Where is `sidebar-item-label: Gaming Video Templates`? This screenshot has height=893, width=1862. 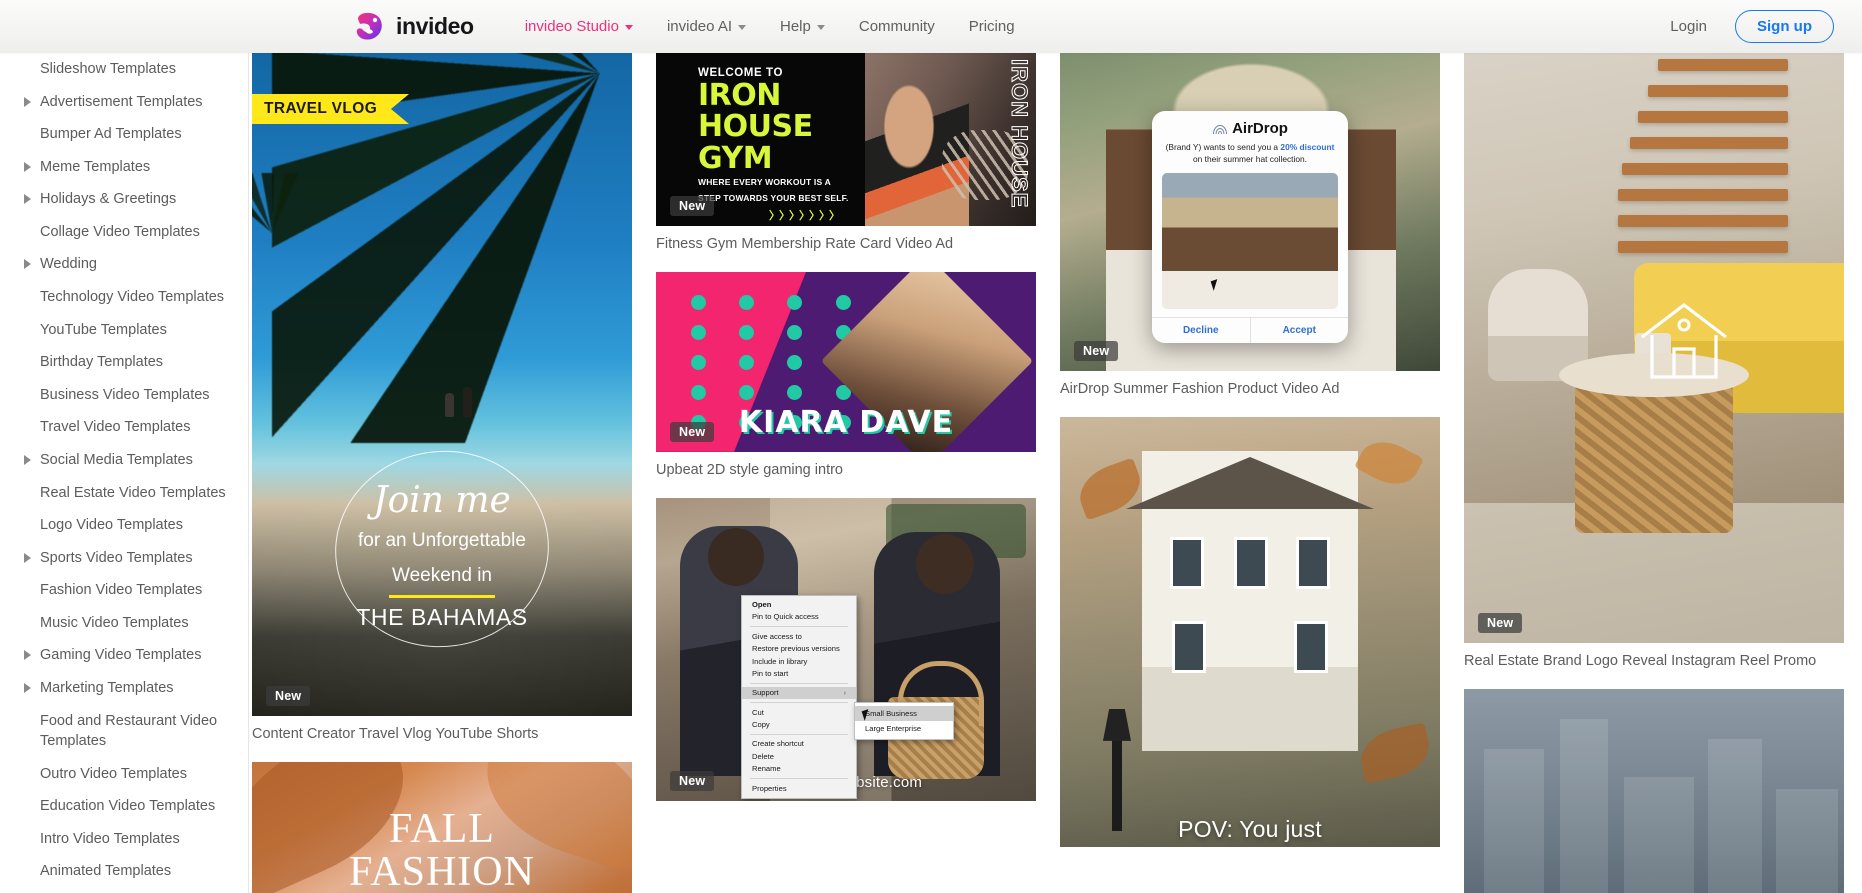
sidebar-item-label: Gaming Video Templates is located at coordinates (121, 655).